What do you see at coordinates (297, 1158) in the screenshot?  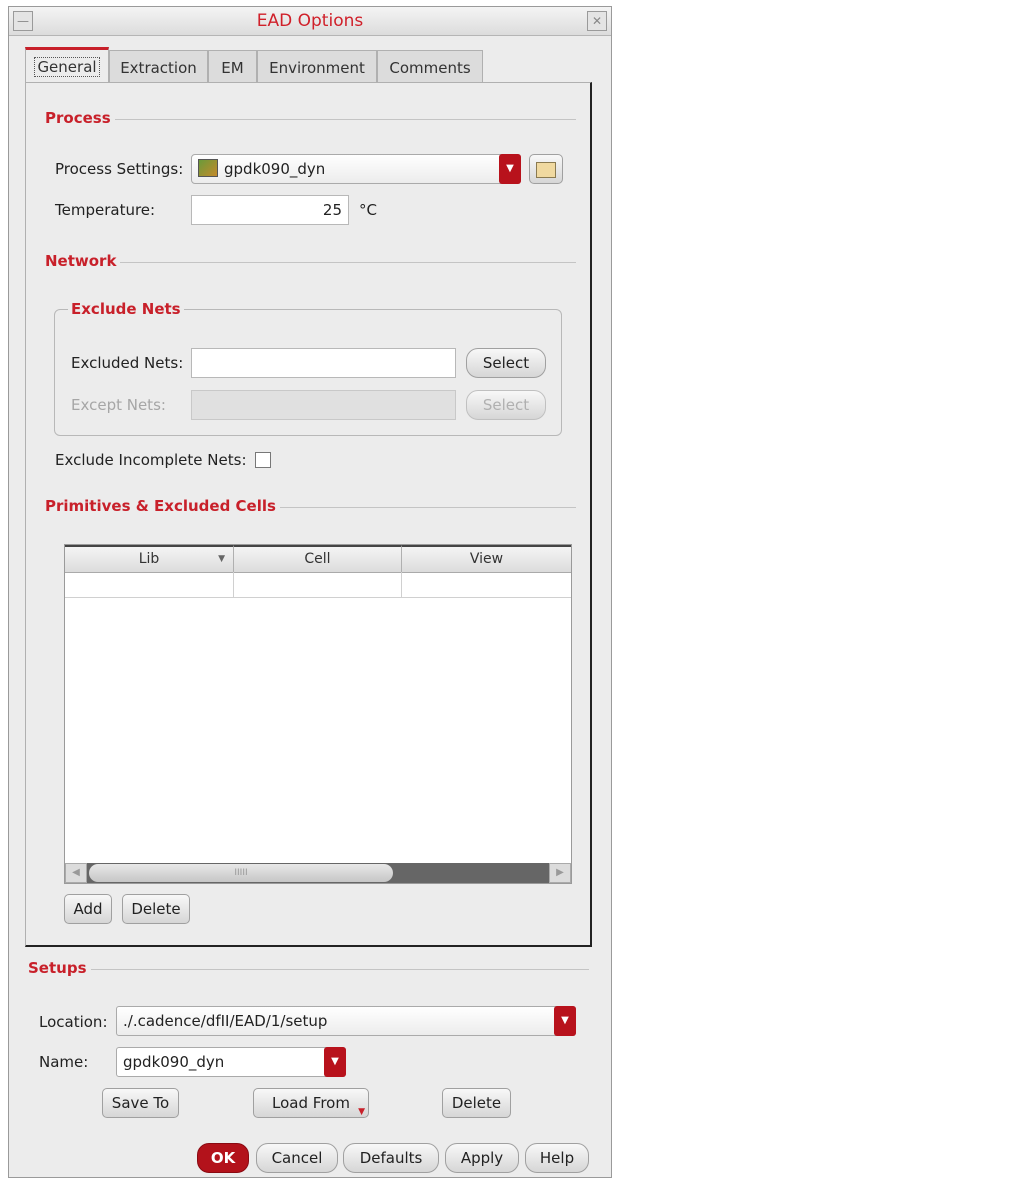 I see `cancel-button: Cancel` at bounding box center [297, 1158].